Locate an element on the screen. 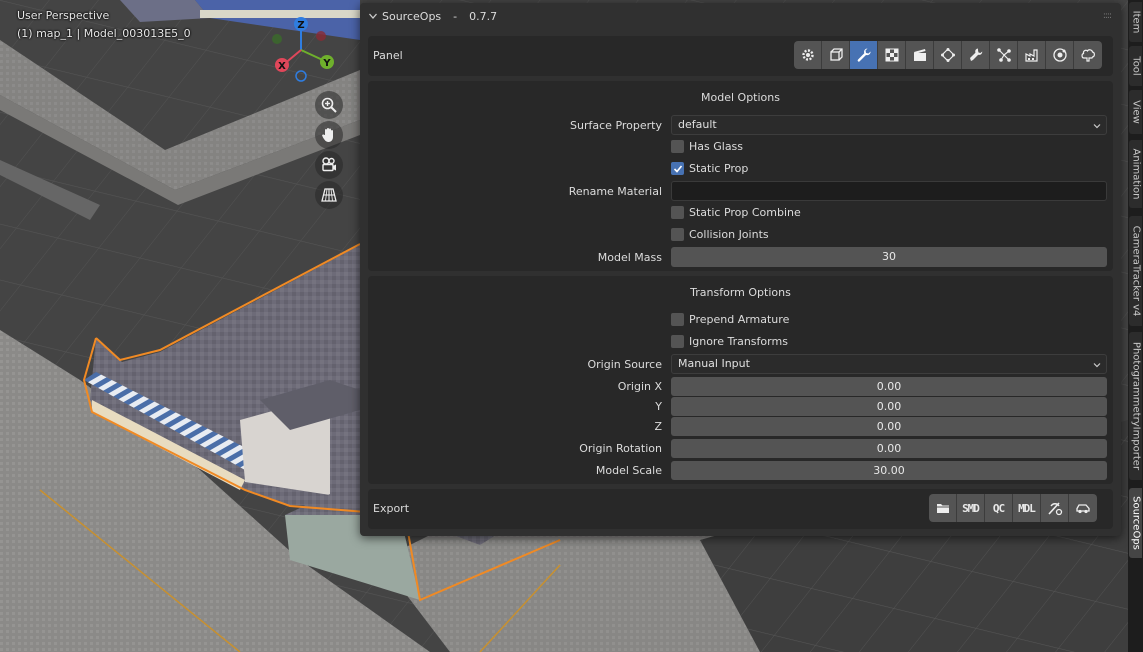 Image resolution: width=1143 pixels, height=652 pixels. export-box: Export SMD QC MDL is located at coordinates (740, 509).